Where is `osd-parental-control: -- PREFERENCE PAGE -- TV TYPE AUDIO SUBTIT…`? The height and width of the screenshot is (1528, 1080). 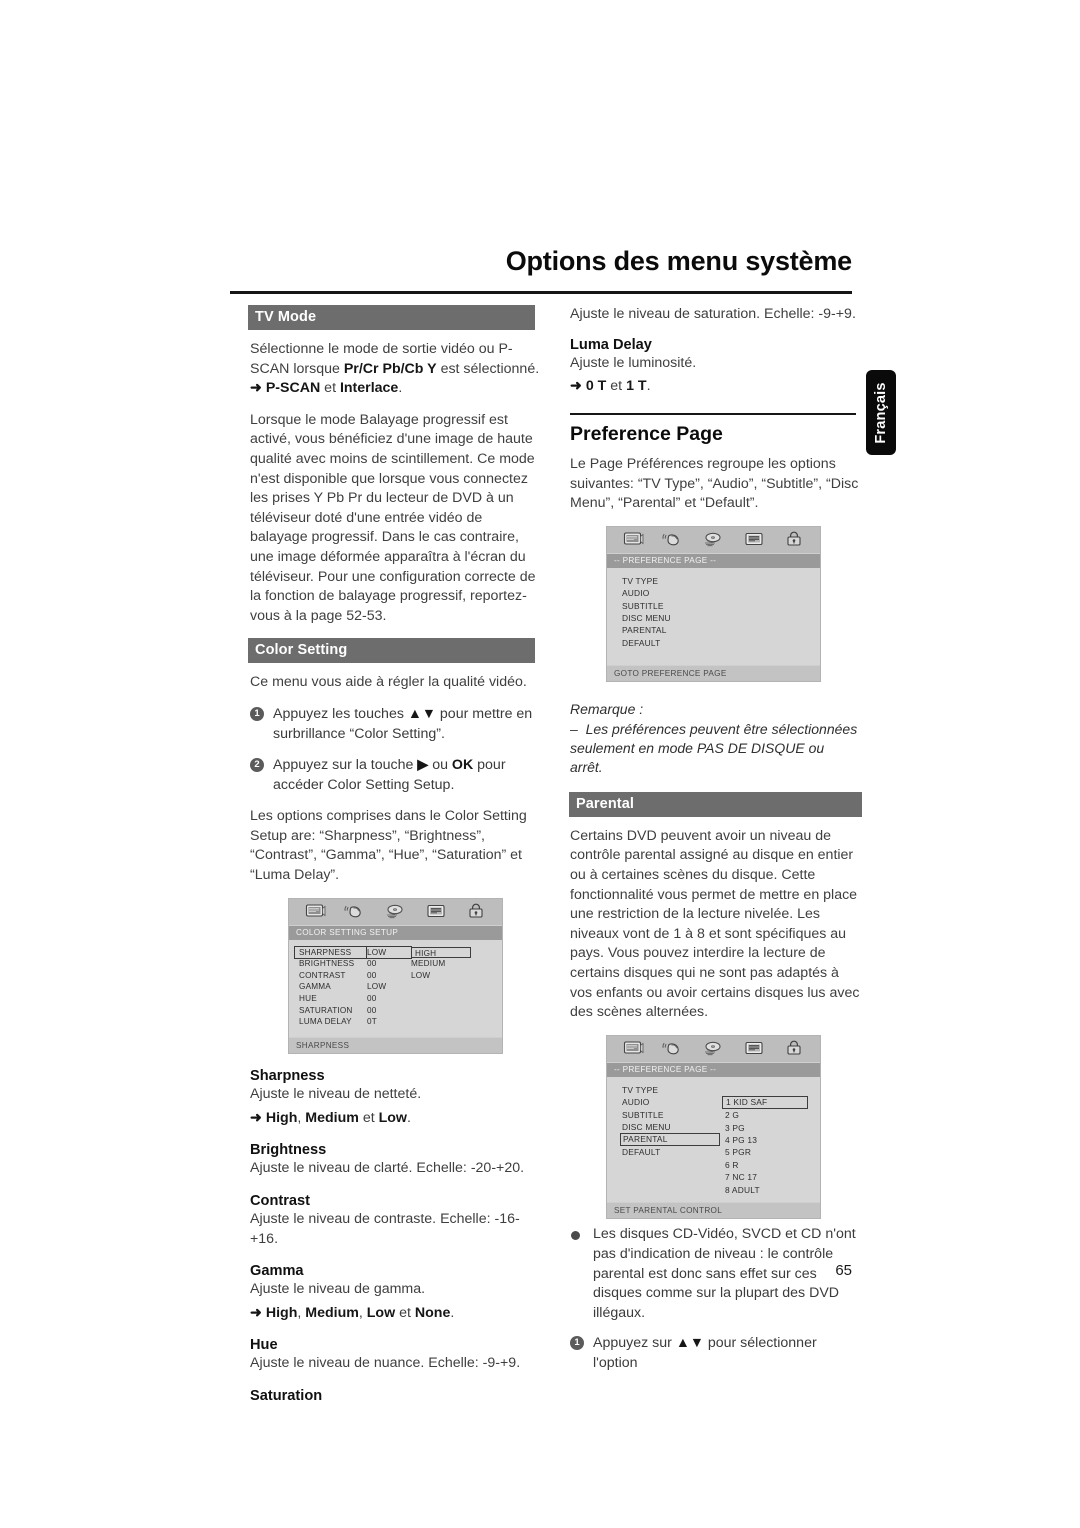
osd-parental-control: -- PREFERENCE PAGE -- TV TYPE AUDIO SUBTIT… is located at coordinates (713, 1127).